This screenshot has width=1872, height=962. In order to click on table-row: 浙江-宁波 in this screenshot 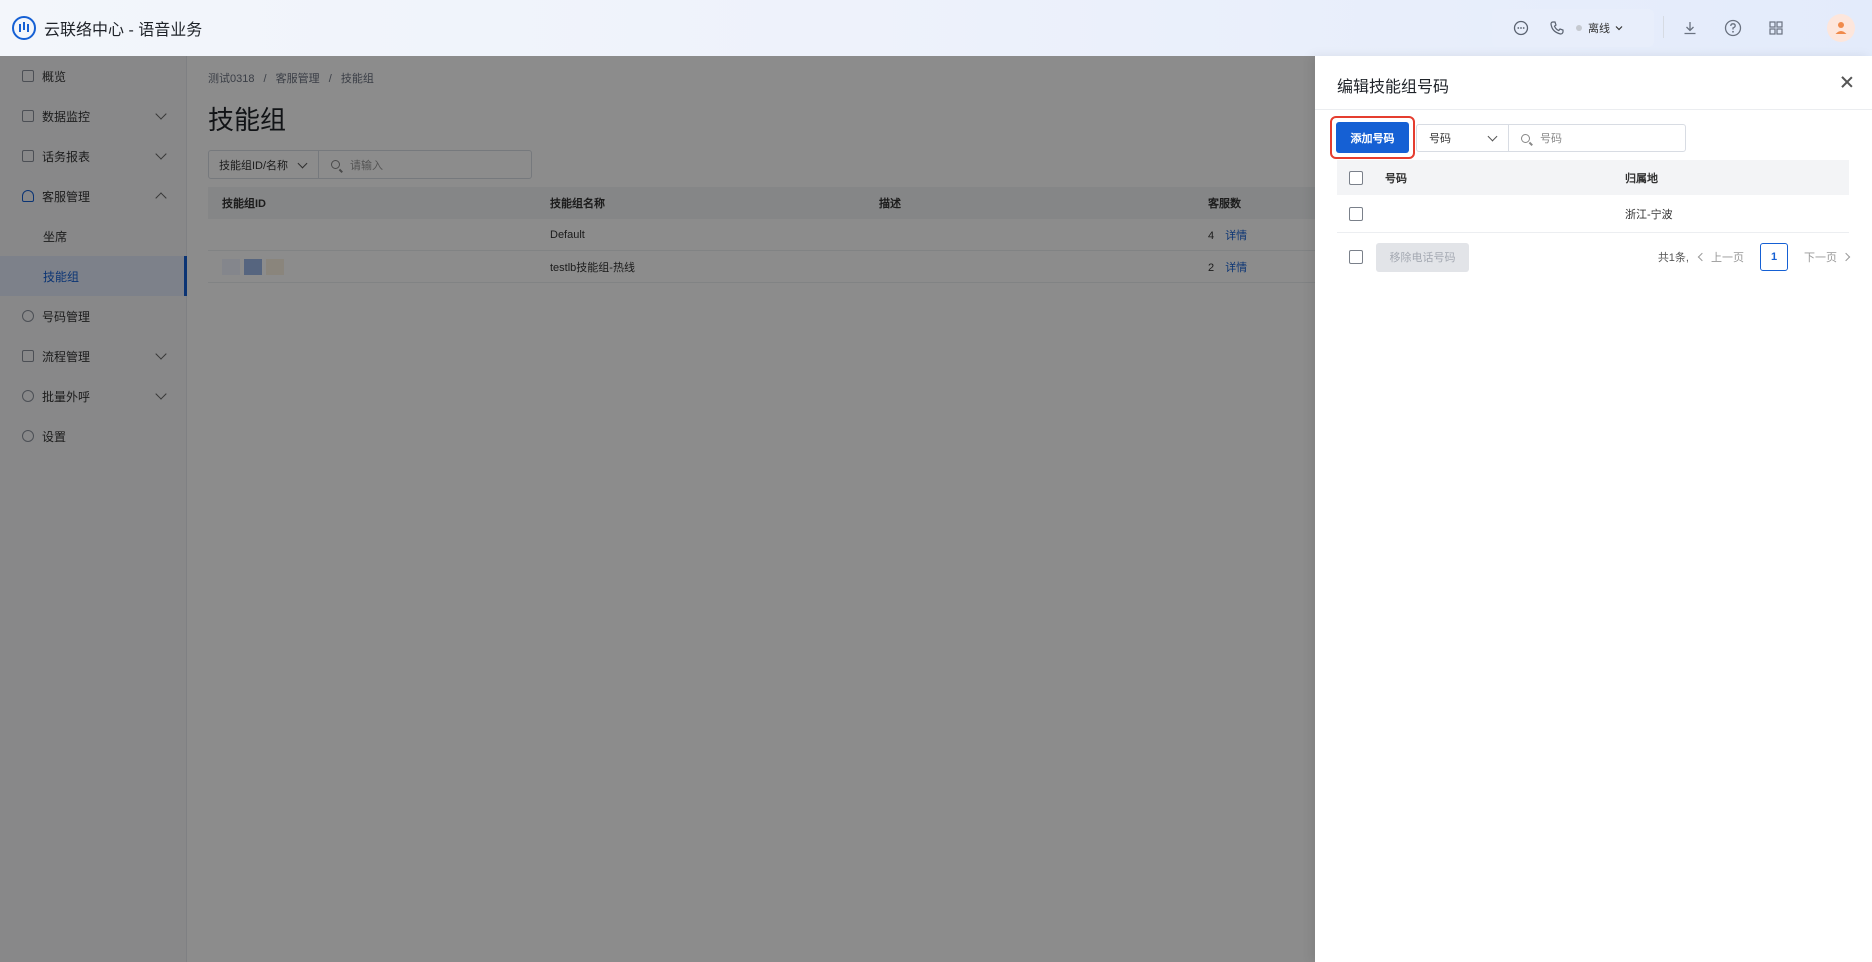, I will do `click(1593, 214)`.